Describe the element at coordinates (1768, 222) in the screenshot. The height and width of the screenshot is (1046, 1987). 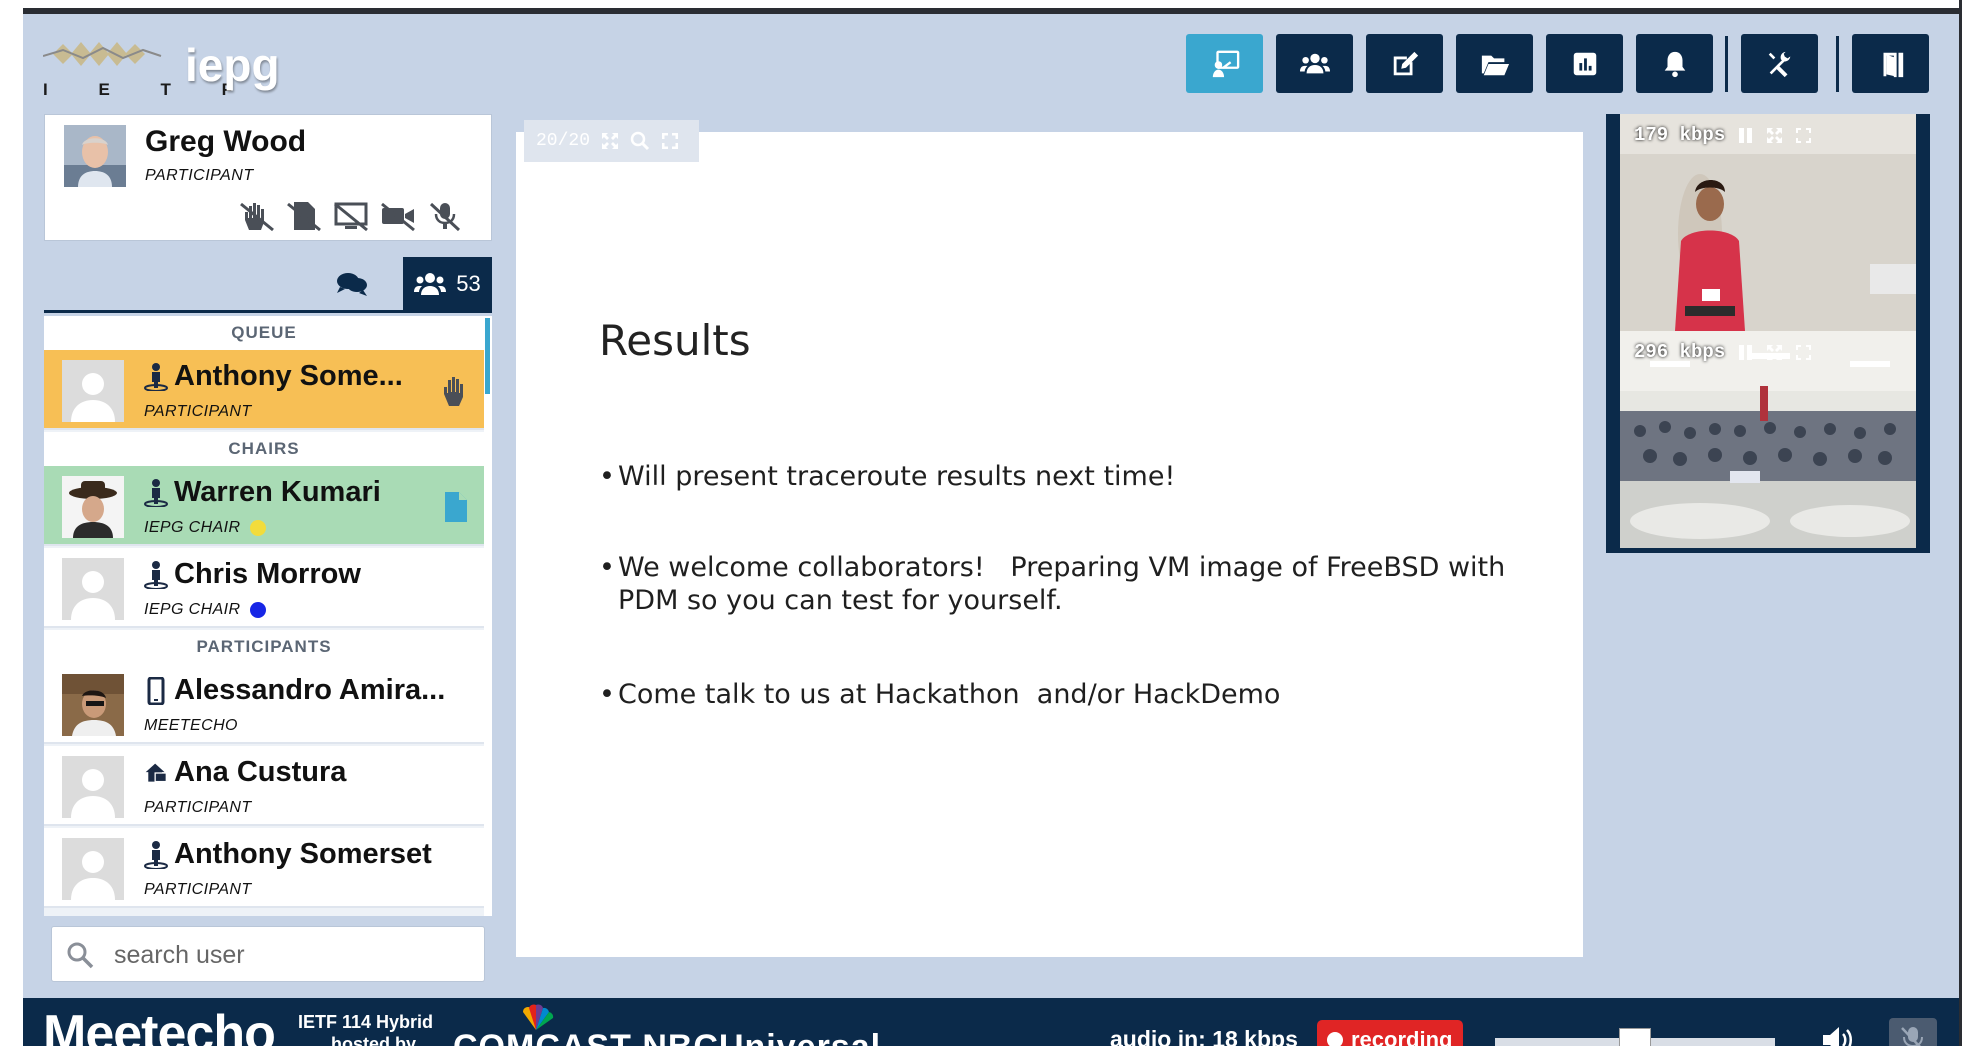
I see `video-feed-speaker: 179 kbps` at that location.